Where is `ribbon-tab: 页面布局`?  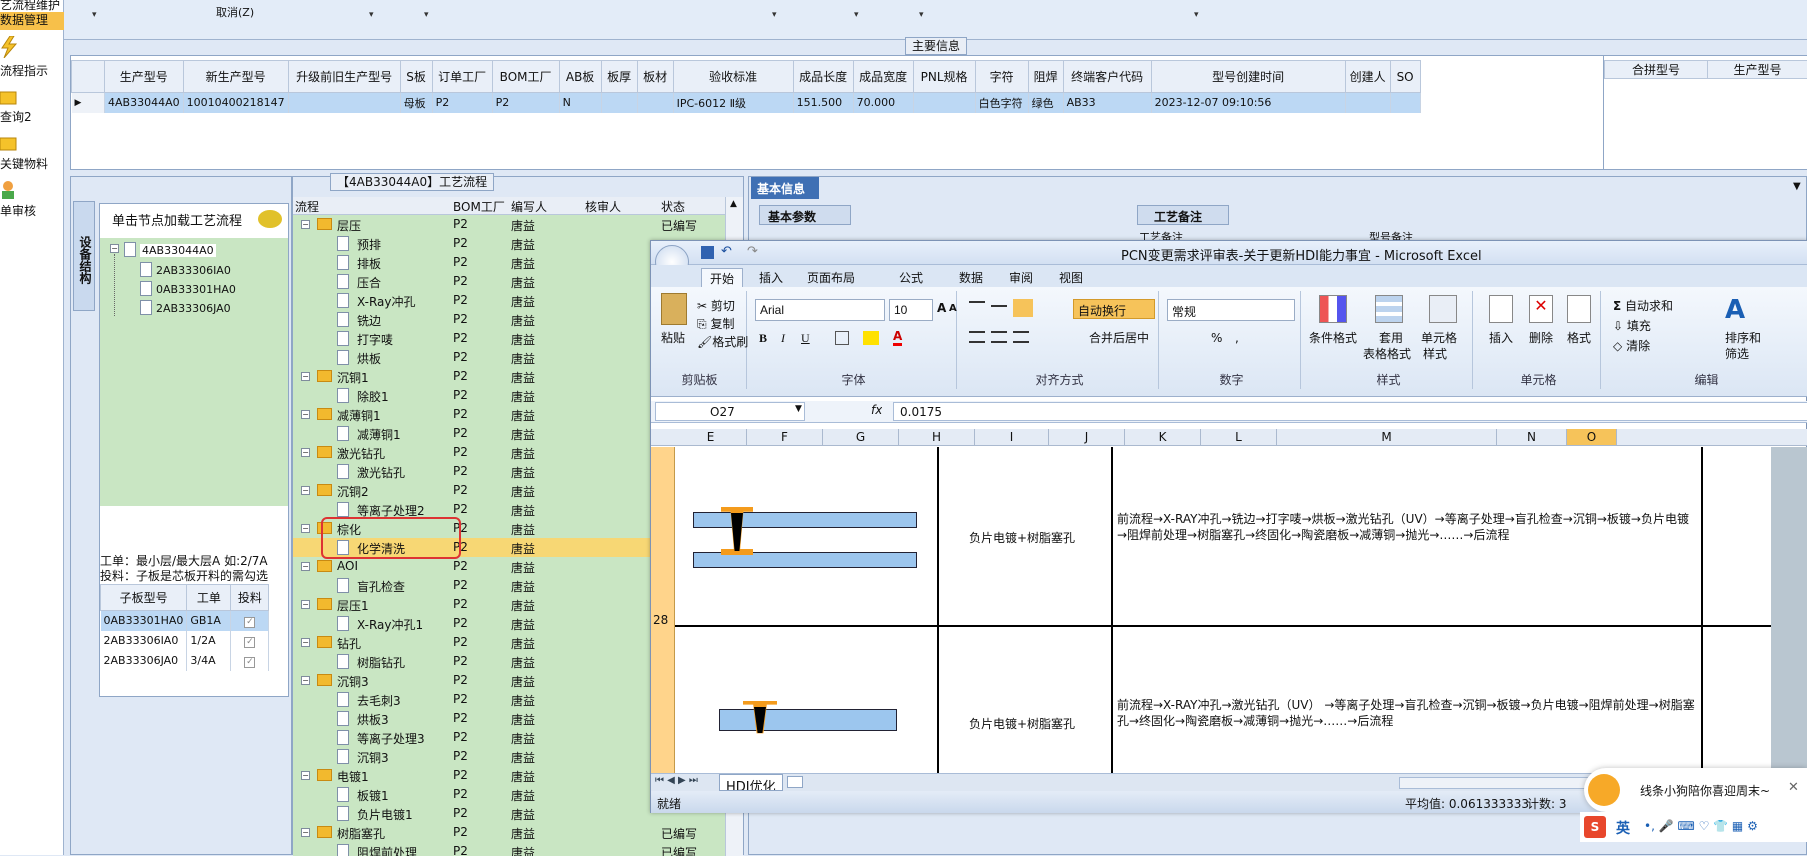
ribbon-tab: 页面布局 is located at coordinates (831, 277).